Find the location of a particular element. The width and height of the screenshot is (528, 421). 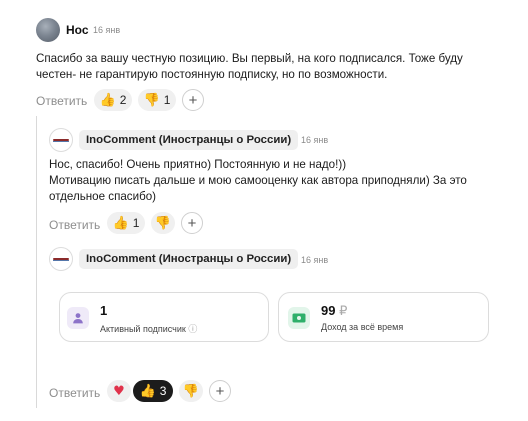

like-reaction: 👍 3 is located at coordinates (153, 391).